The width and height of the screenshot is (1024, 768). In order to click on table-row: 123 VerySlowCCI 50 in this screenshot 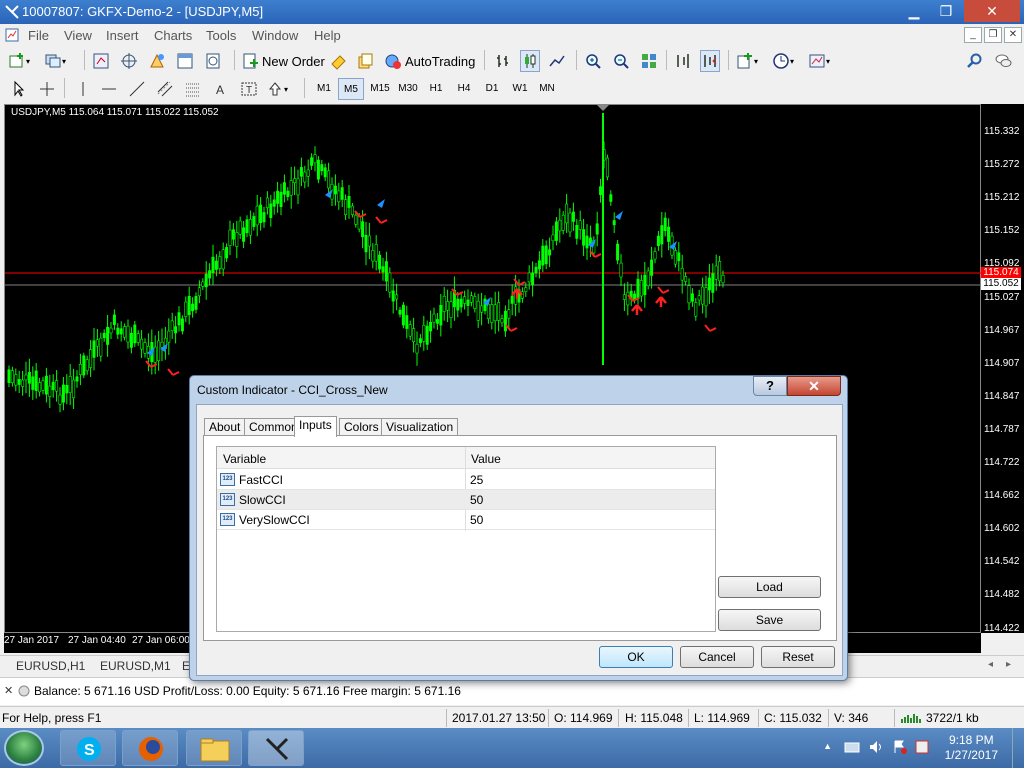, I will do `click(466, 520)`.